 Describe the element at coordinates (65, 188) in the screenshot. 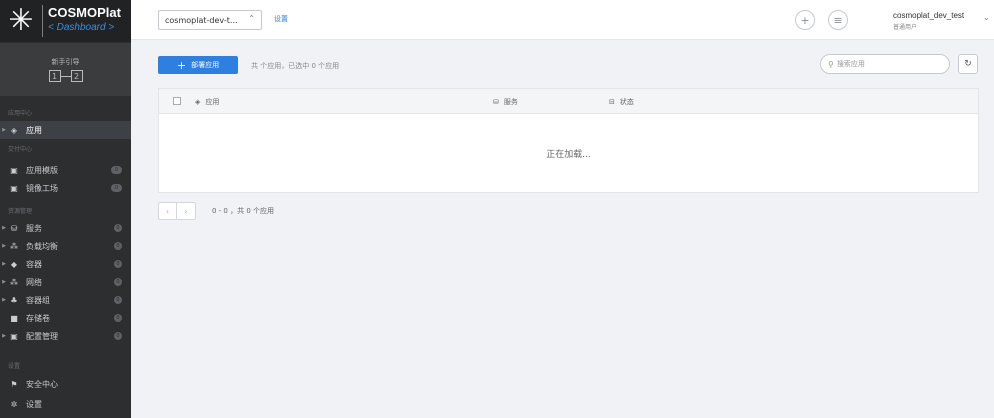

I see `sidebar-item-image-factory: ▣ 镜像工场 0` at that location.